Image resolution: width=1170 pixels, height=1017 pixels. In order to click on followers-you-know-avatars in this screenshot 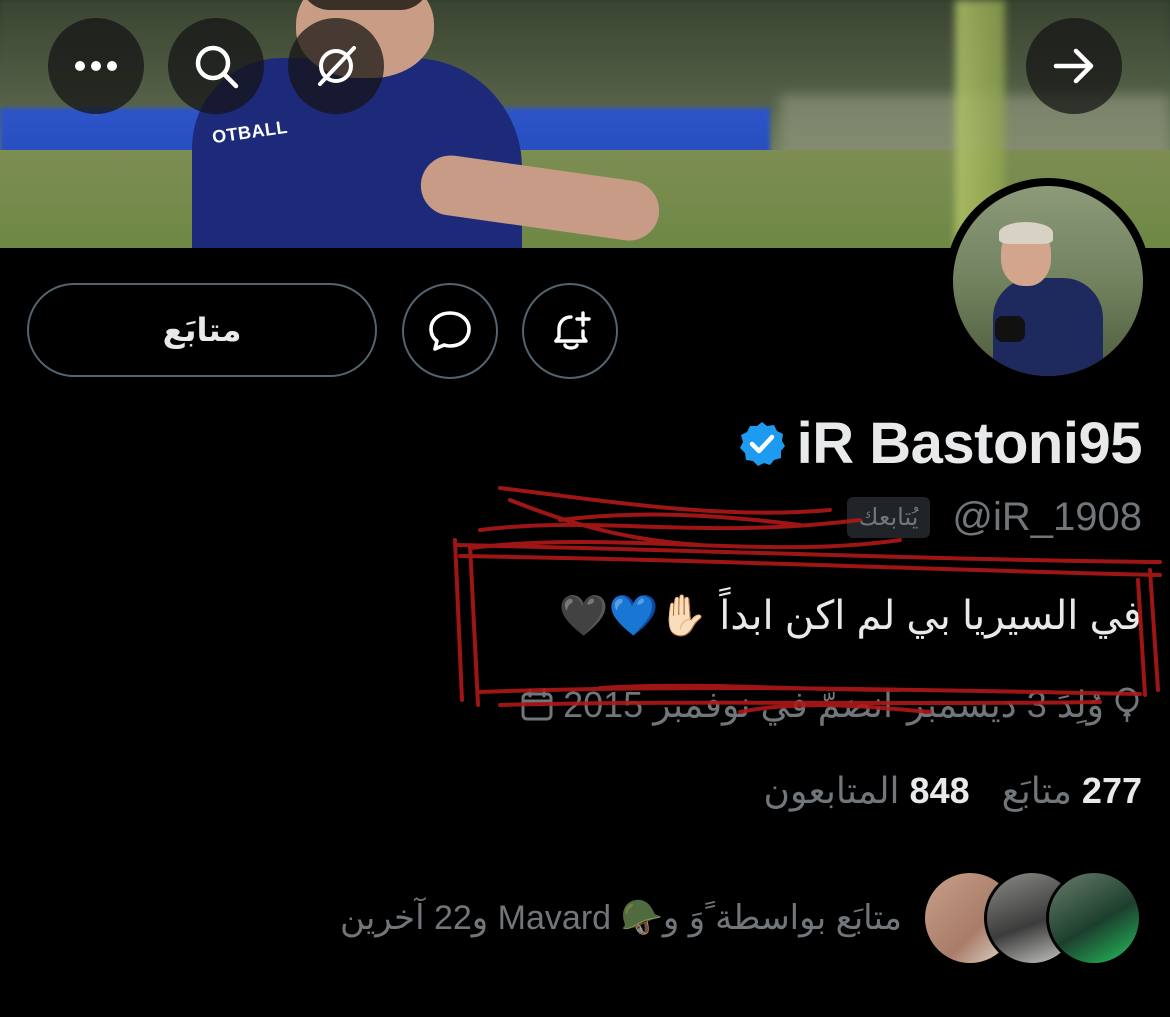, I will do `click(1032, 918)`.